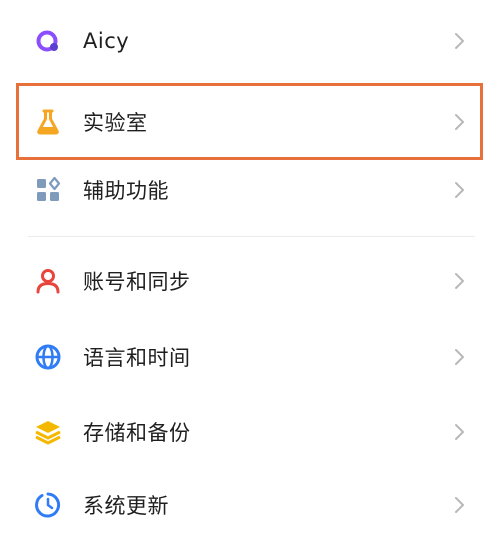  What do you see at coordinates (251, 236) in the screenshot?
I see `section-divider` at bounding box center [251, 236].